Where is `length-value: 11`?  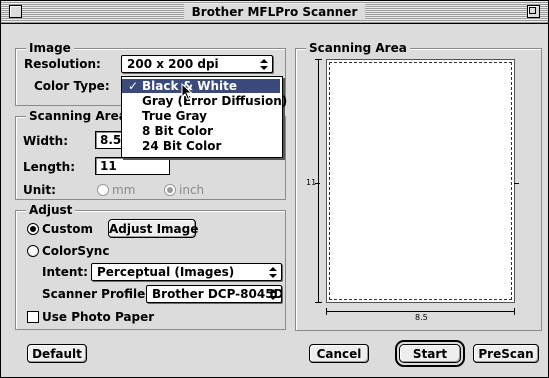
length-value: 11 is located at coordinates (108, 166).